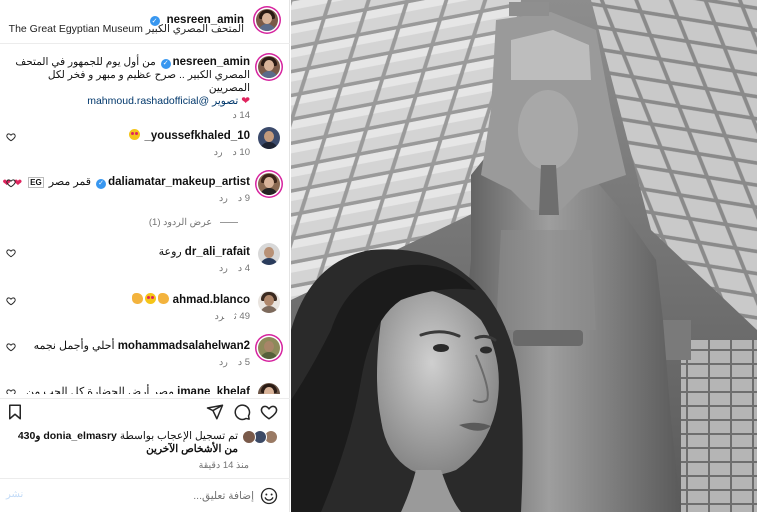 This screenshot has height=512, width=757. Describe the element at coordinates (211, 300) in the screenshot. I see `comment-username: ahmad.blanco` at that location.